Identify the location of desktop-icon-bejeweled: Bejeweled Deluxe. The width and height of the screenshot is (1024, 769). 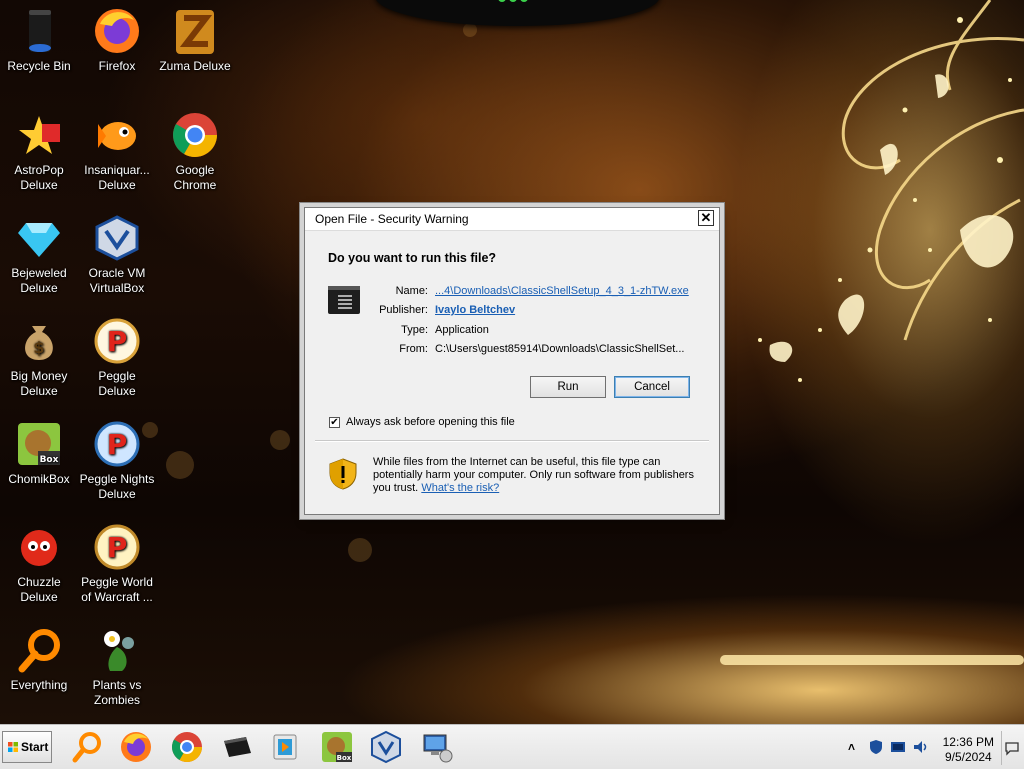
(39, 254).